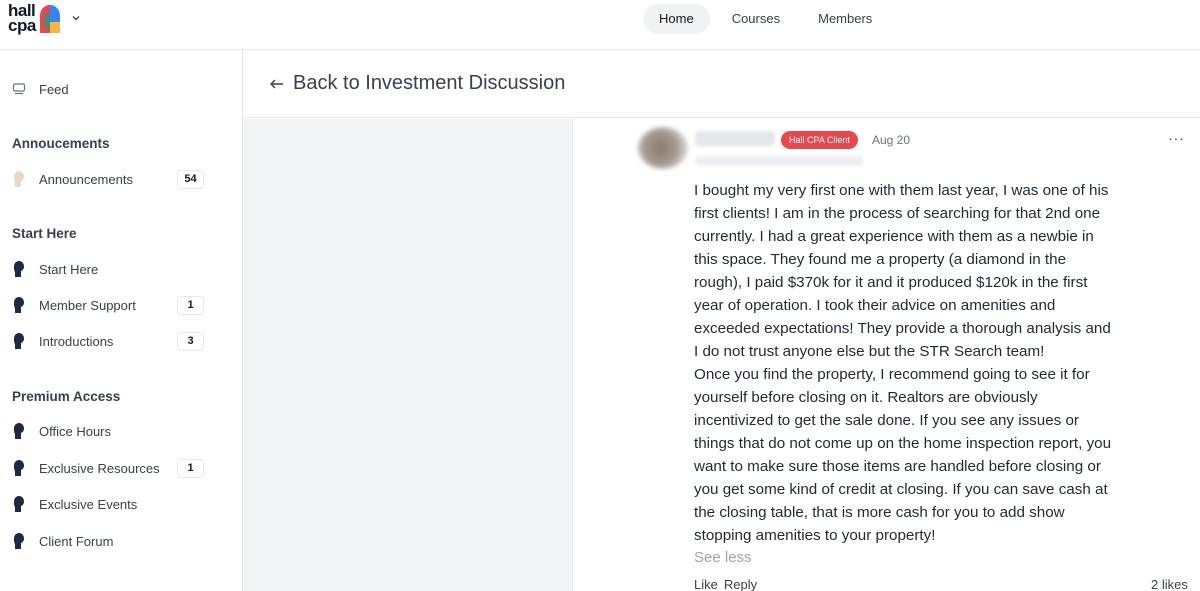  Describe the element at coordinates (86, 179) in the screenshot. I see `sidebar-item-label: Announcements` at that location.